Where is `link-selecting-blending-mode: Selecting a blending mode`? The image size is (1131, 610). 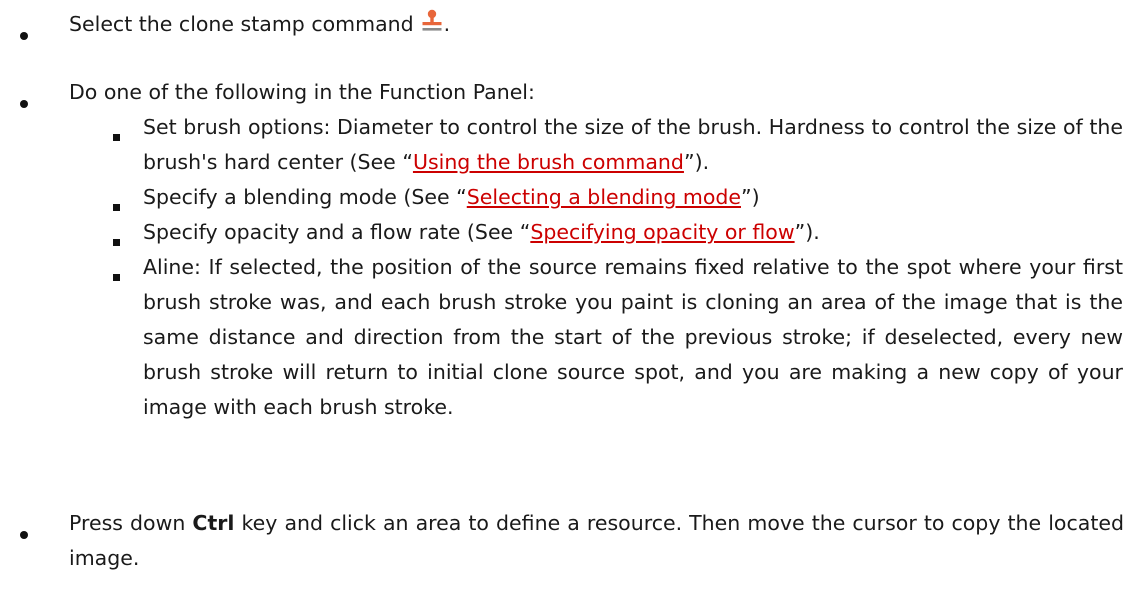
link-selecting-blending-mode: Selecting a blending mode is located at coordinates (604, 197).